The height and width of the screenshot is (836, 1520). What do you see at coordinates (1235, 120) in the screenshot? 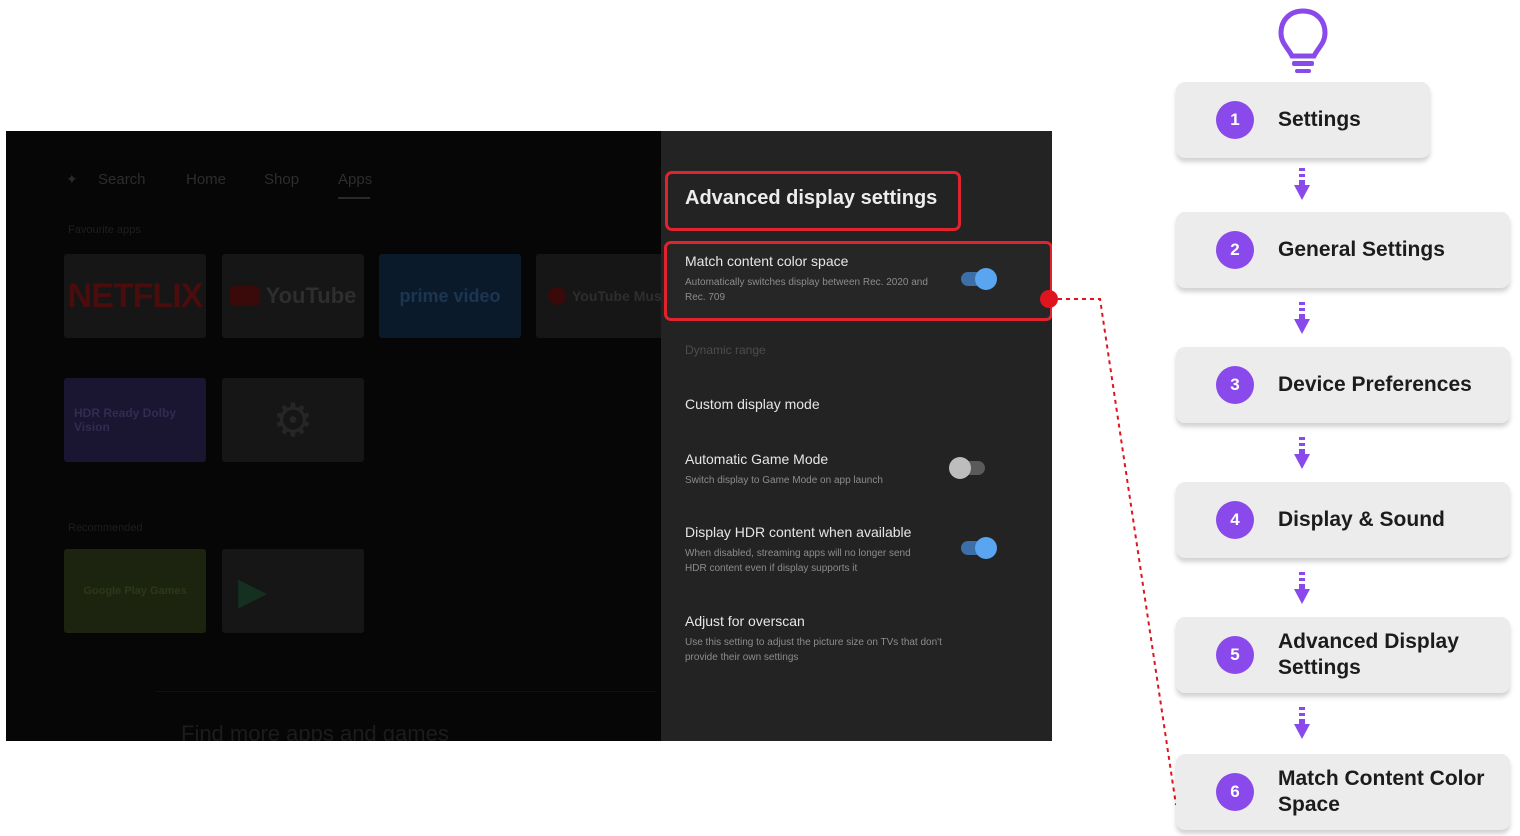
I see `step-number: 1` at bounding box center [1235, 120].